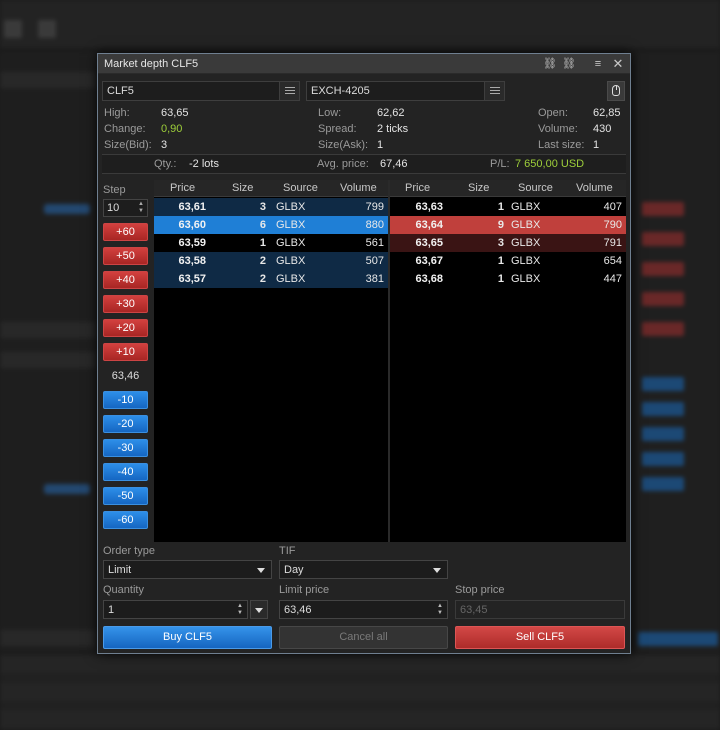 The height and width of the screenshot is (730, 720). I want to click on step-minus-button: -60, so click(125, 520).